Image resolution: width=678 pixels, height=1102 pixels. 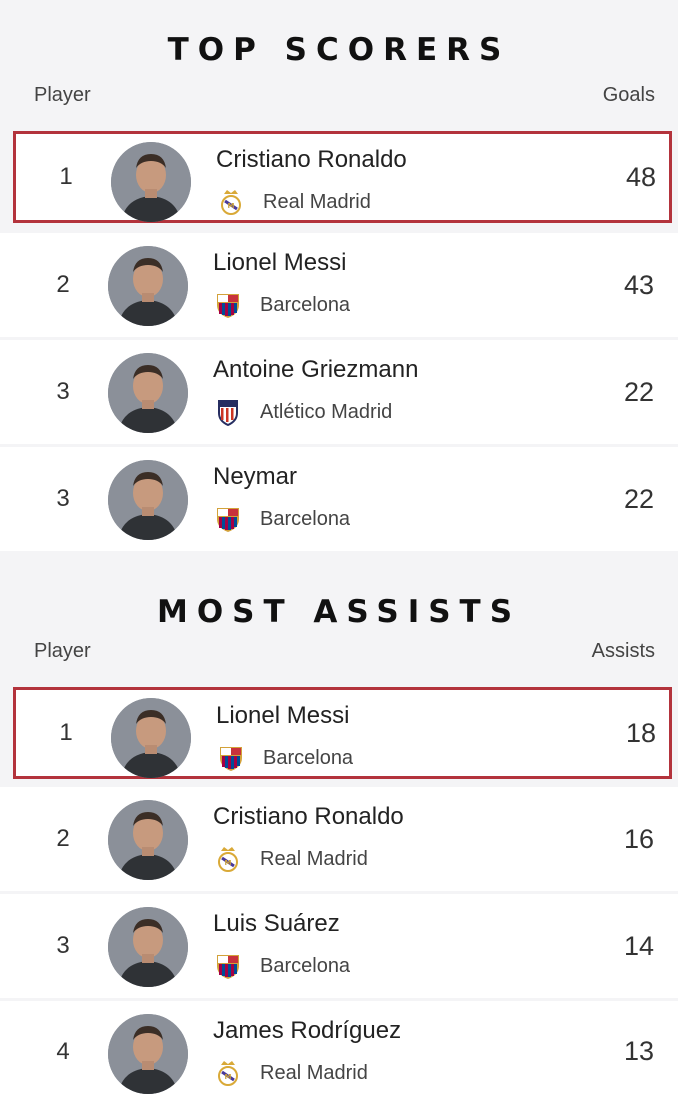 I want to click on table-row: 3 Antoine Griezmann Atlético Madrid 22, so click(x=339, y=392).